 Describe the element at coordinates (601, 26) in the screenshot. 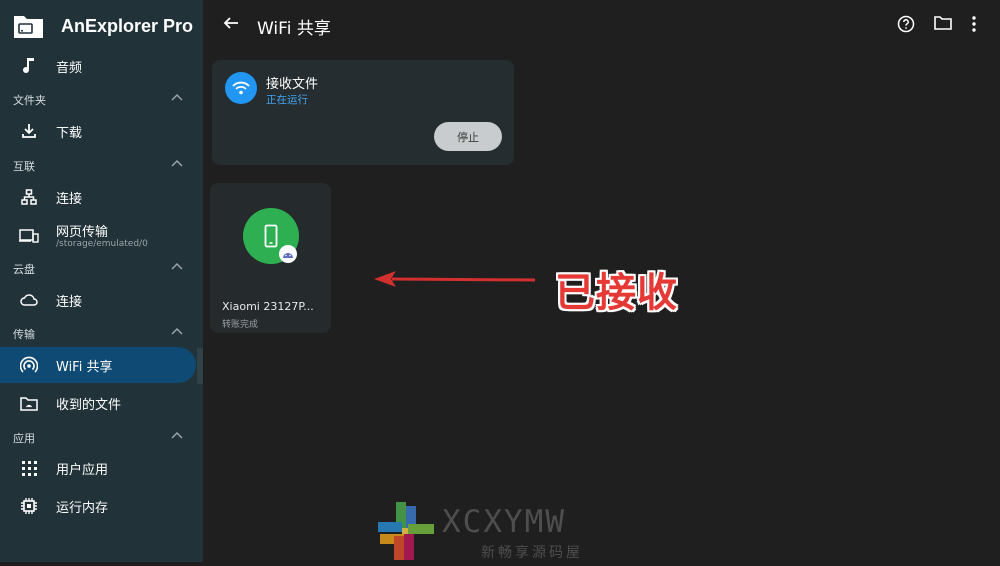

I see `toolbar: WiFi 共享` at that location.